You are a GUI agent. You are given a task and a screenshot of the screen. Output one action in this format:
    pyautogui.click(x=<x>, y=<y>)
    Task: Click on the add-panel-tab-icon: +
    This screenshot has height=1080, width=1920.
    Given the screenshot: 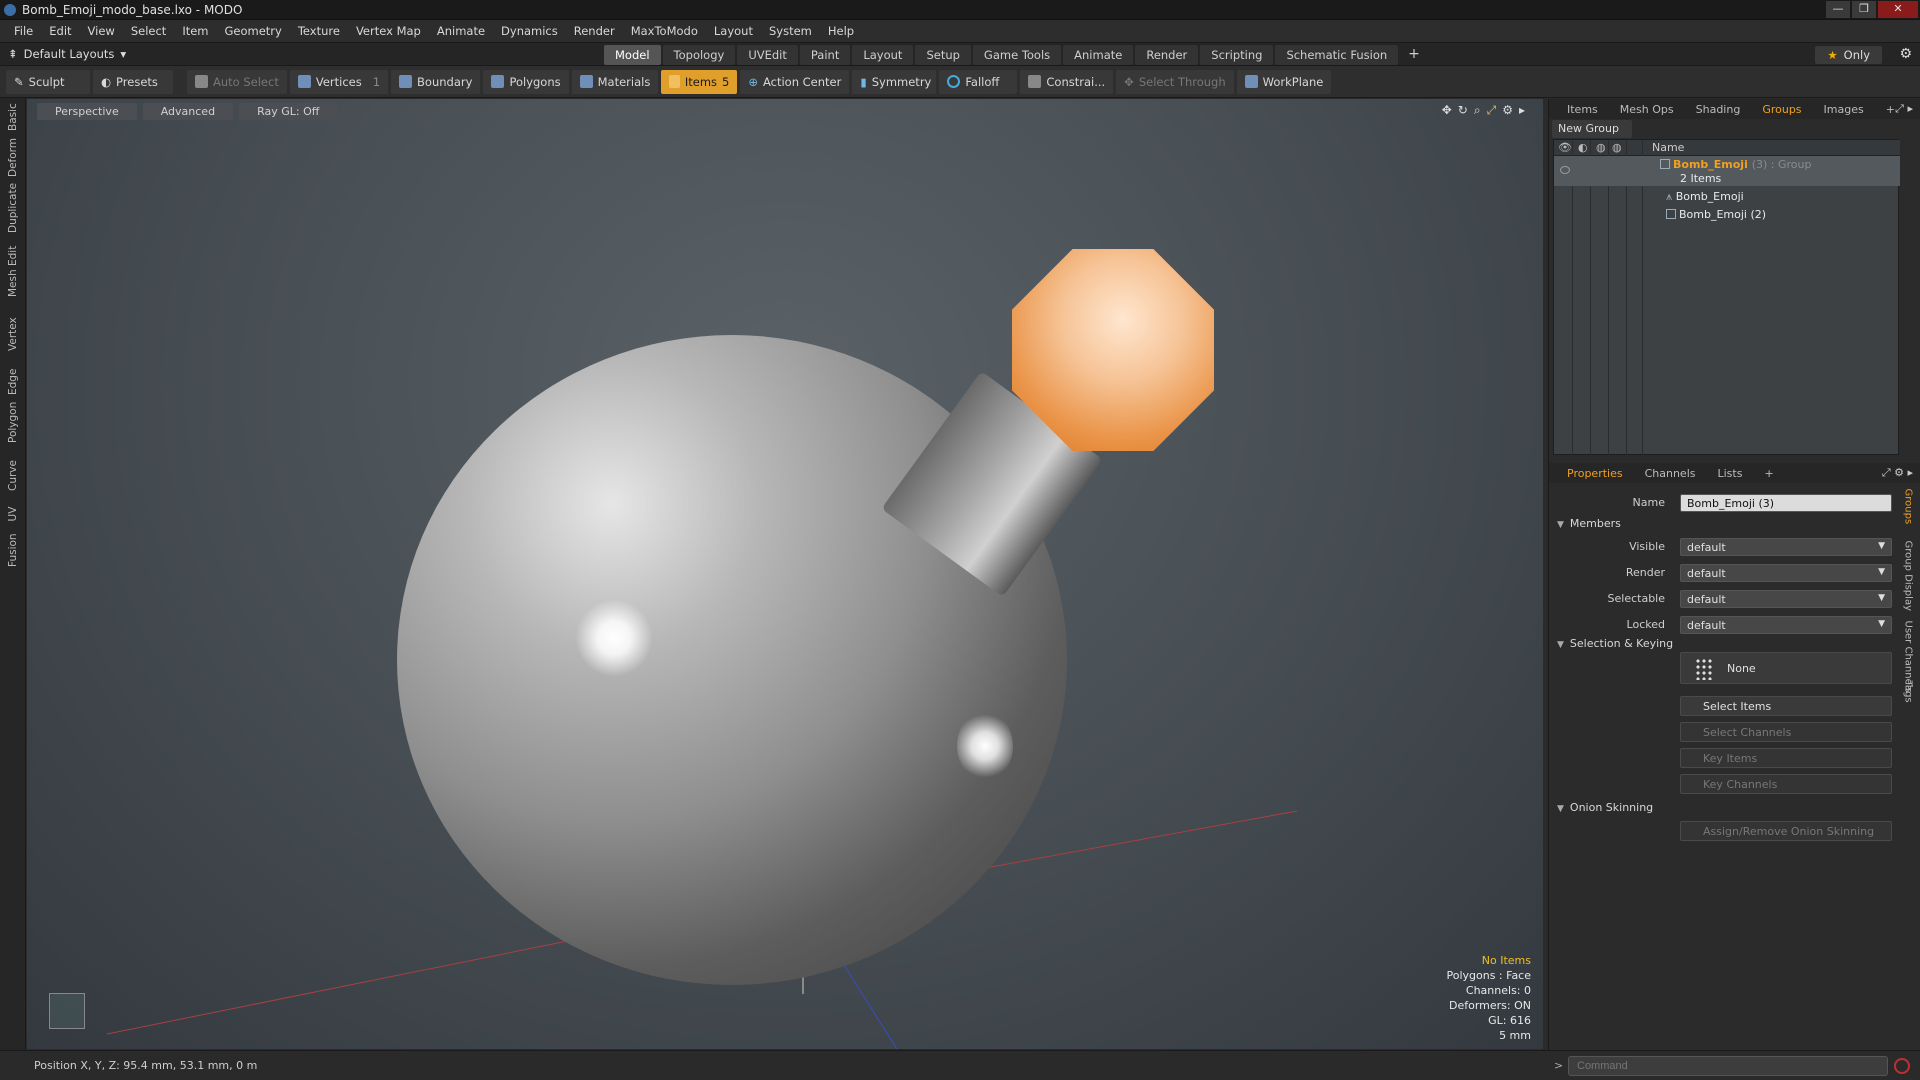 What is the action you would take?
    pyautogui.click(x=1768, y=473)
    